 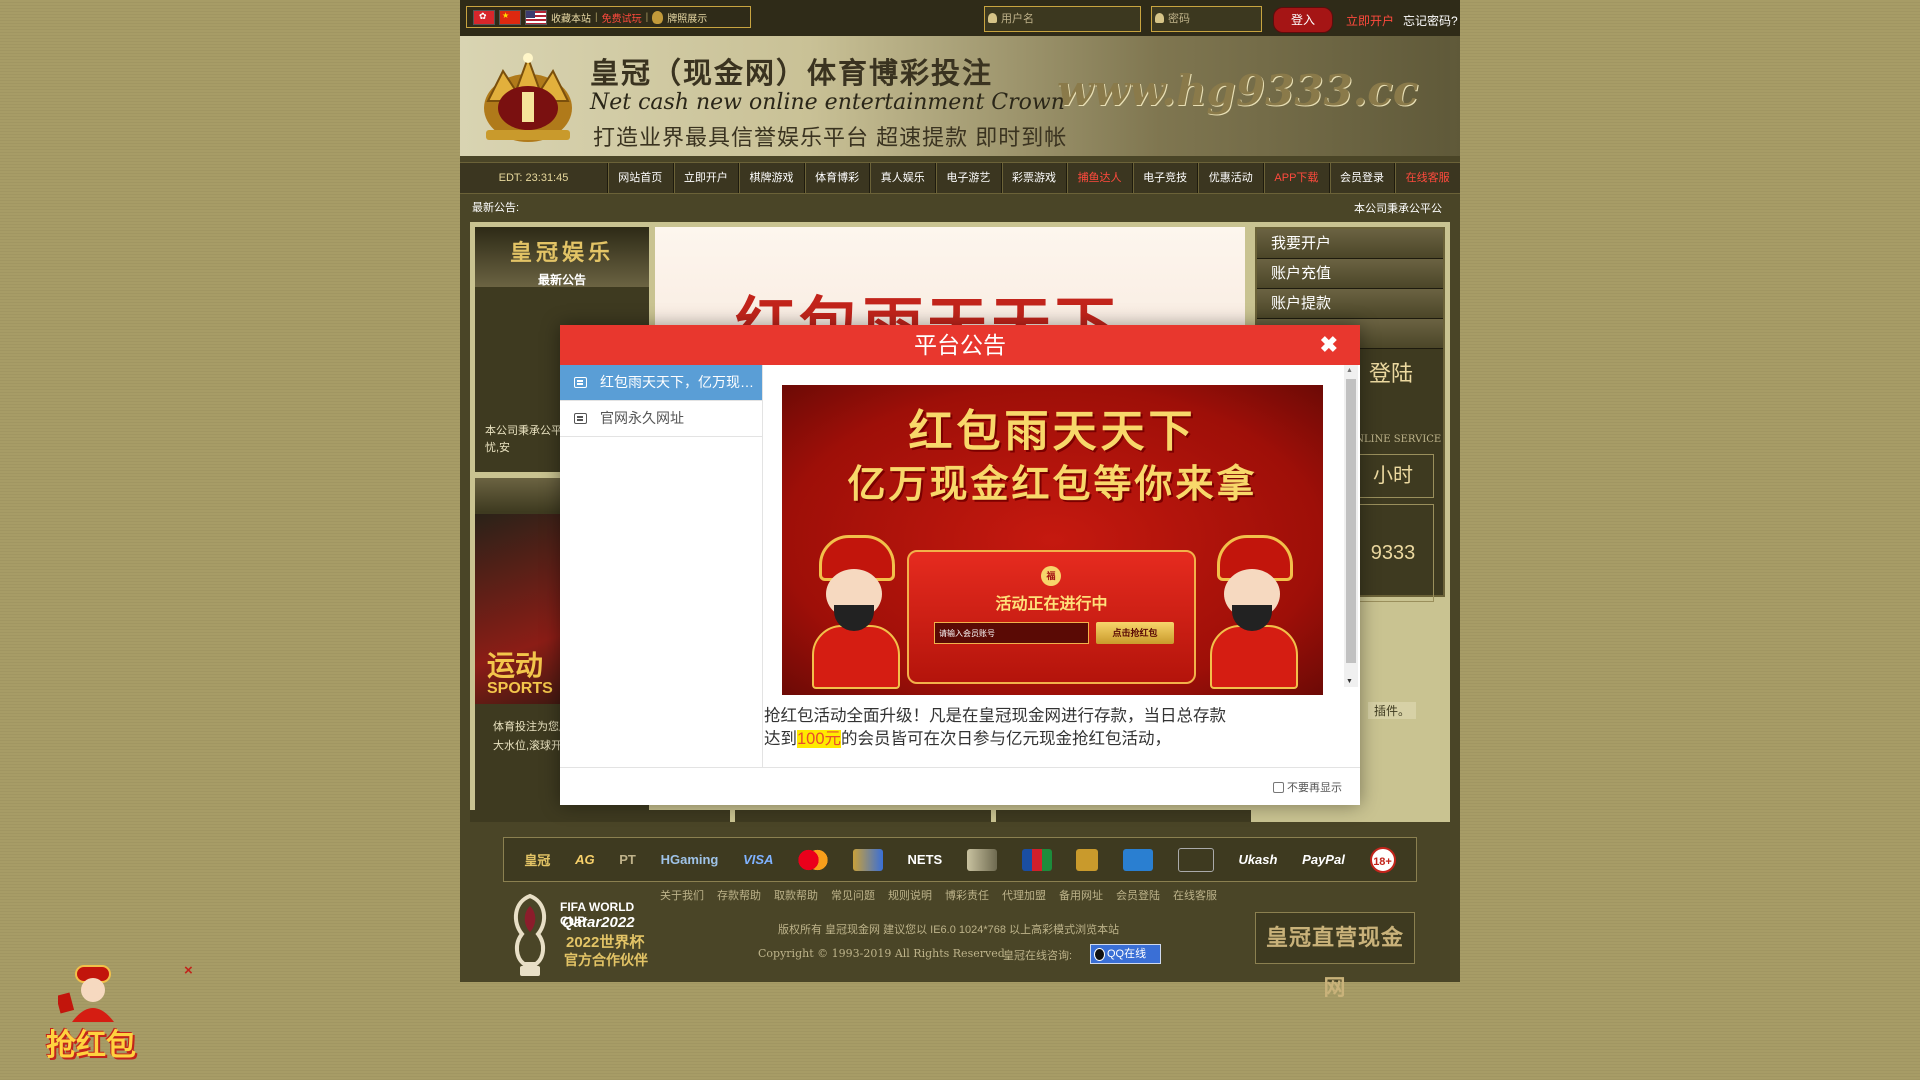 What do you see at coordinates (1361, 178) in the screenshot?
I see `nav-item: 会员登录` at bounding box center [1361, 178].